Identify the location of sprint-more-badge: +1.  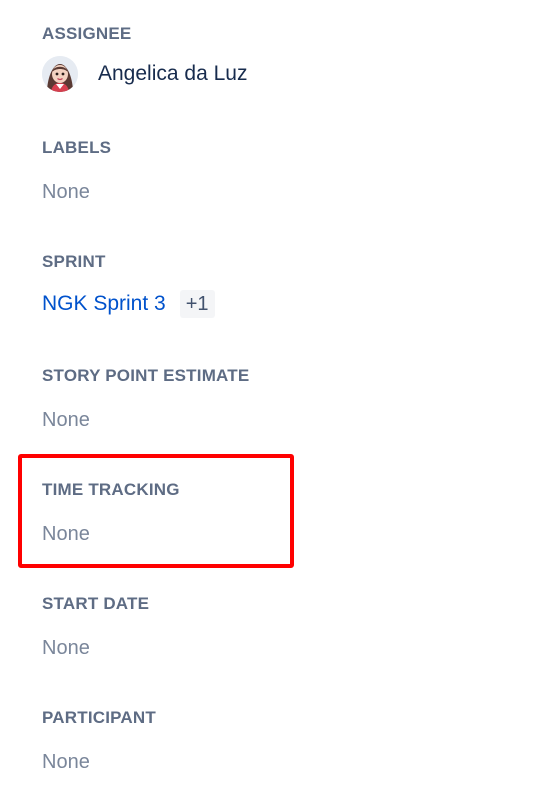
(197, 304).